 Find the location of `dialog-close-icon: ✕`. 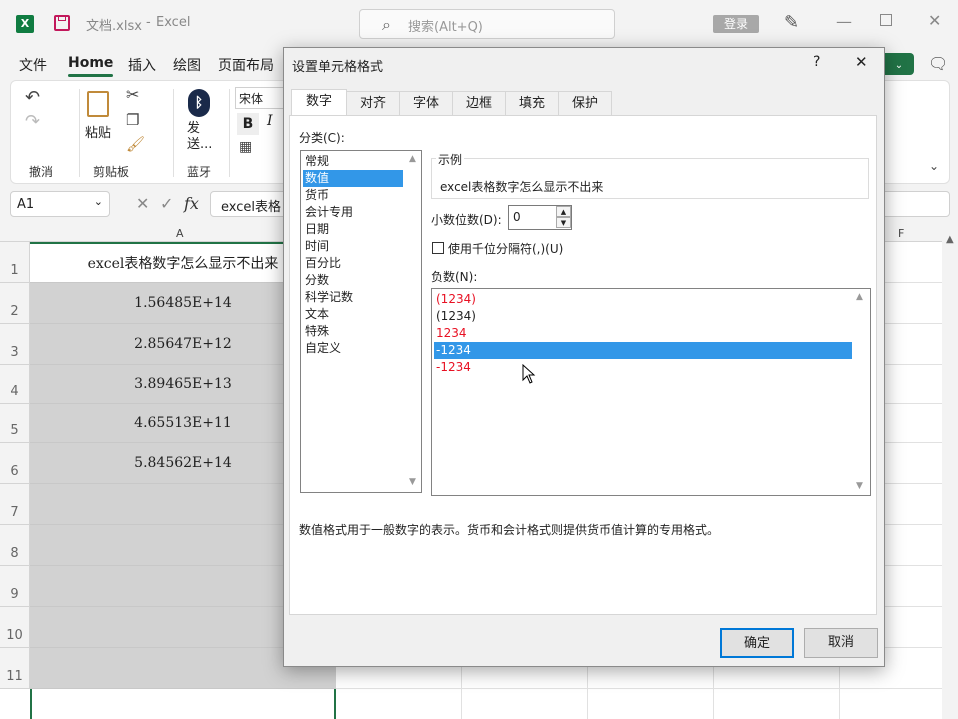

dialog-close-icon: ✕ is located at coordinates (861, 62).